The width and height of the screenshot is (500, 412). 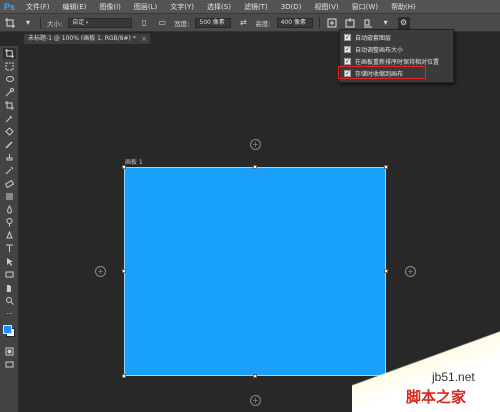 What do you see at coordinates (9, 131) in the screenshot?
I see `healing-brush-tool-icon` at bounding box center [9, 131].